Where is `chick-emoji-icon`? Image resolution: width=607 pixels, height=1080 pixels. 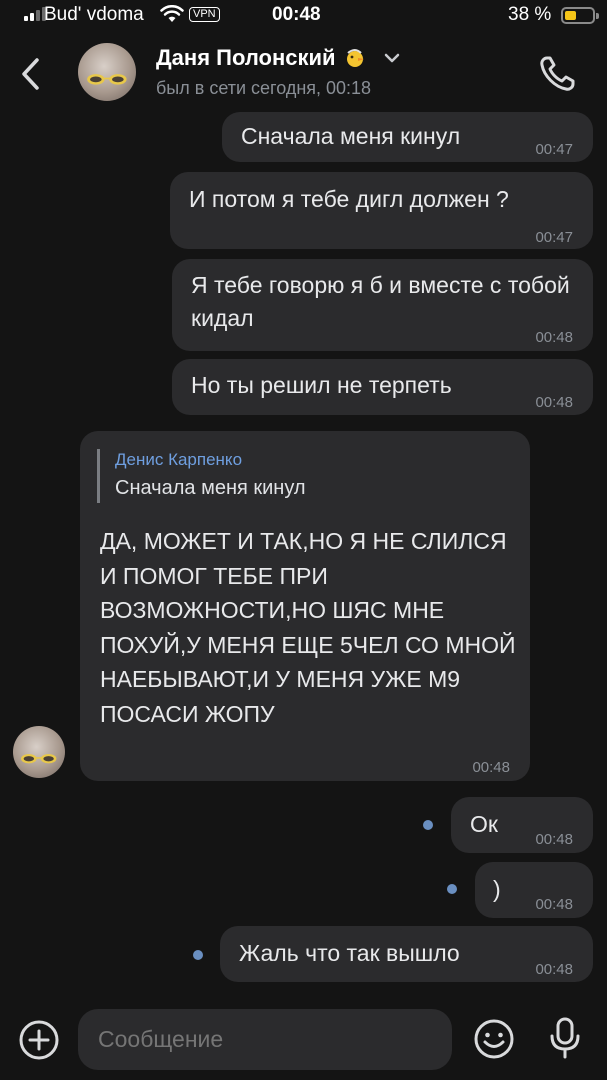 chick-emoji-icon is located at coordinates (355, 58).